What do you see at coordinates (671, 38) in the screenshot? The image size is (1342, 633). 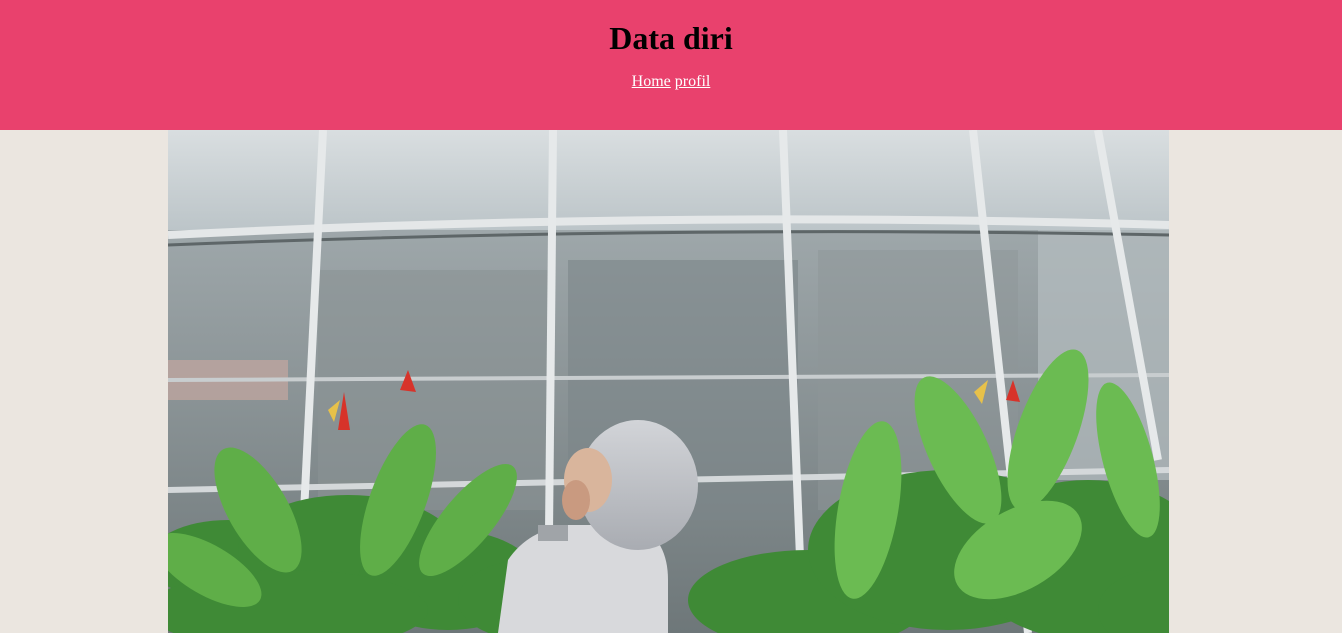 I see `page-title: Data diri` at bounding box center [671, 38].